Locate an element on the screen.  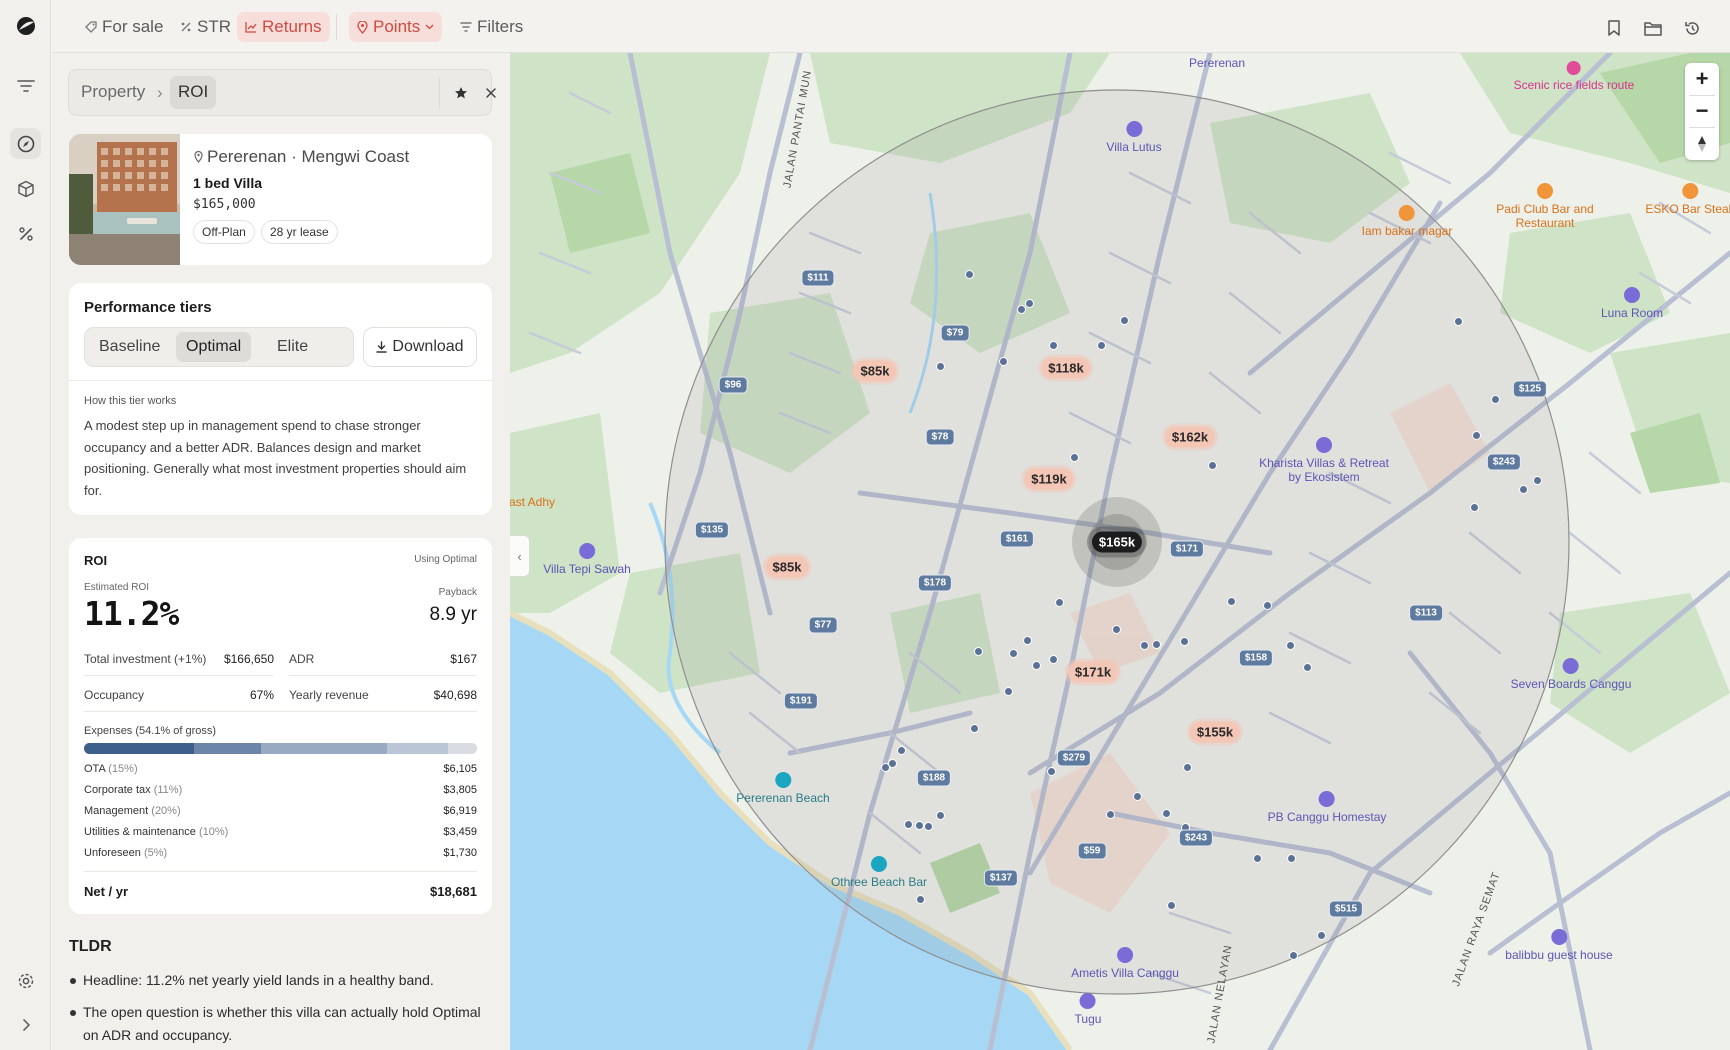
price-pin: $171k is located at coordinates (1093, 672).